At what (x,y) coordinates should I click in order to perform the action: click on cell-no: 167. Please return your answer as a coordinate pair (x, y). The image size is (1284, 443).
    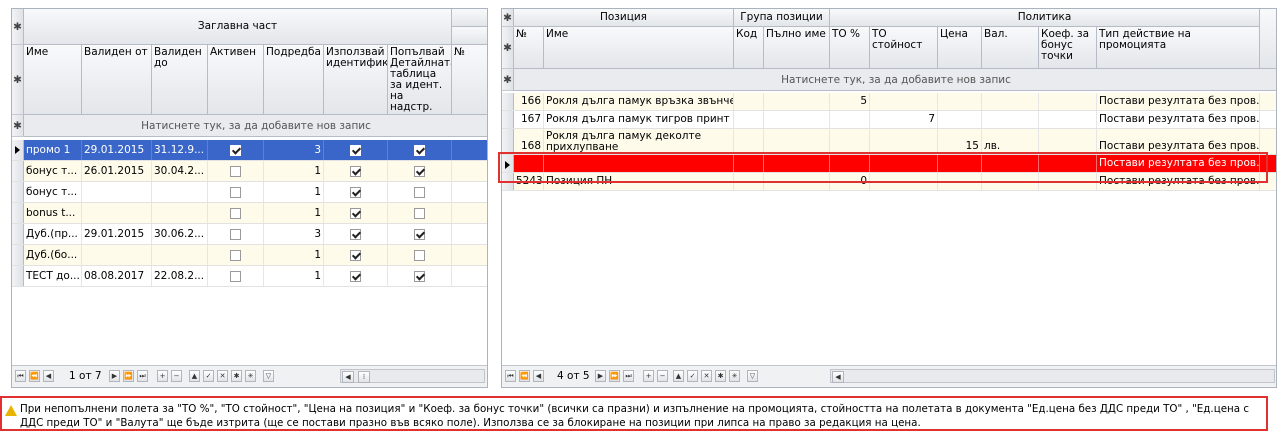
    Looking at the image, I should click on (529, 119).